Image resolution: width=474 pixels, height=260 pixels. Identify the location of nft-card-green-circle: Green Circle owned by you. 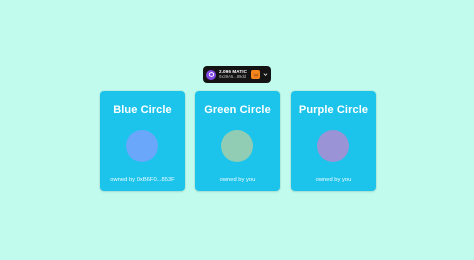
(237, 141).